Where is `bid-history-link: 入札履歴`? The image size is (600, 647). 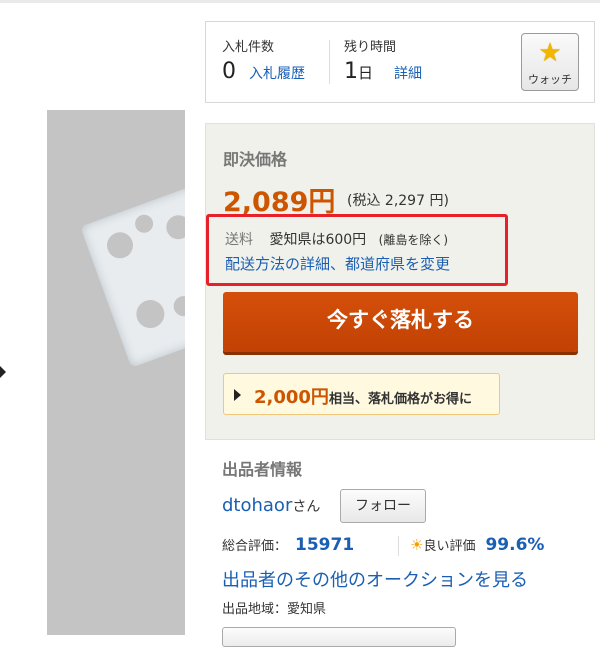 bid-history-link: 入札履歴 is located at coordinates (277, 74).